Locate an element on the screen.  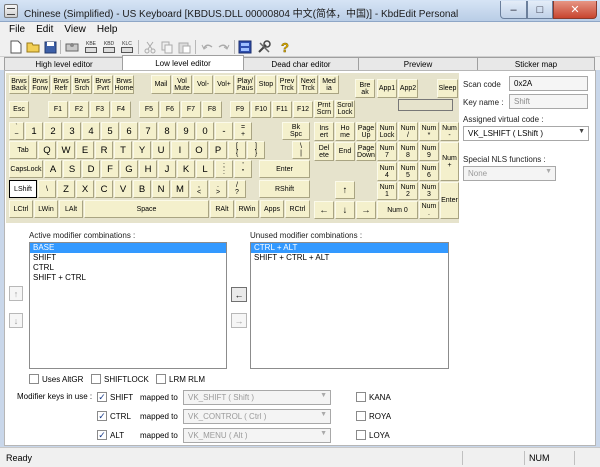
ime-icon is located at coordinates (245, 47).